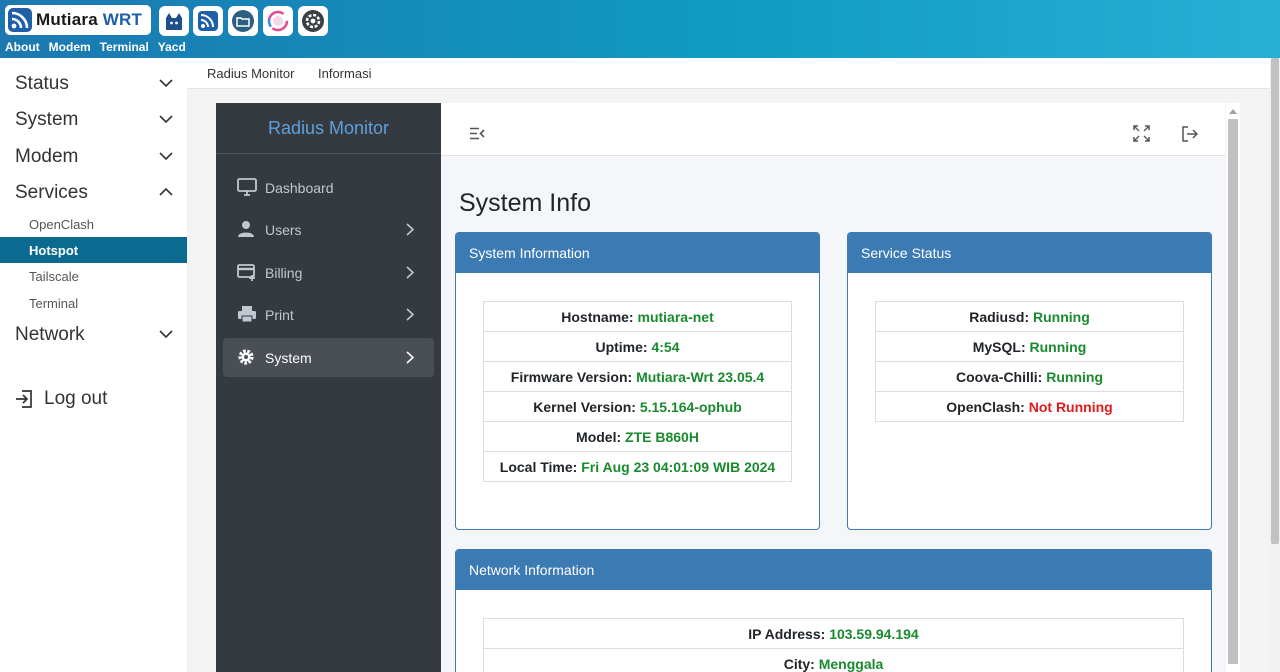  What do you see at coordinates (328, 272) in the screenshot?
I see `menu-item-billing: Billing` at bounding box center [328, 272].